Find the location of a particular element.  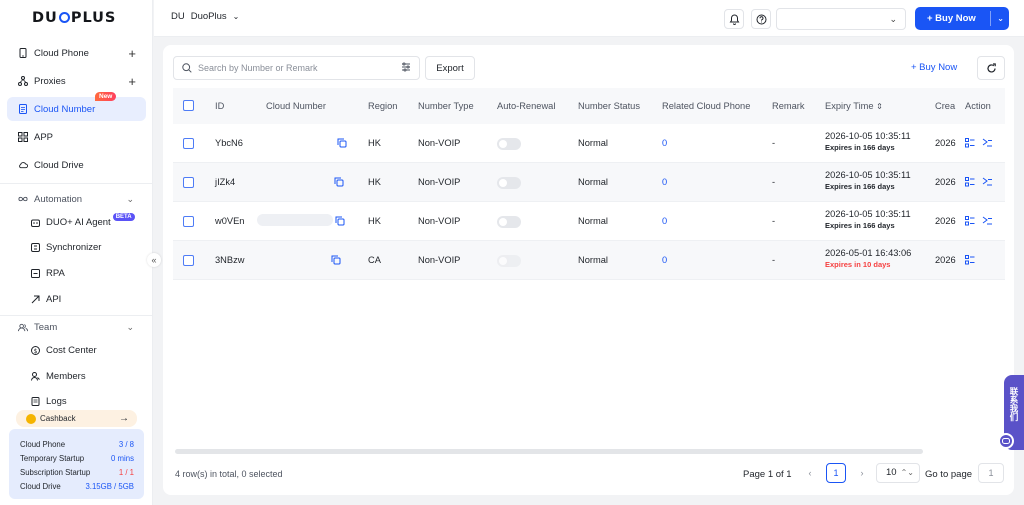

sidebar-item-api: API is located at coordinates (46, 299).